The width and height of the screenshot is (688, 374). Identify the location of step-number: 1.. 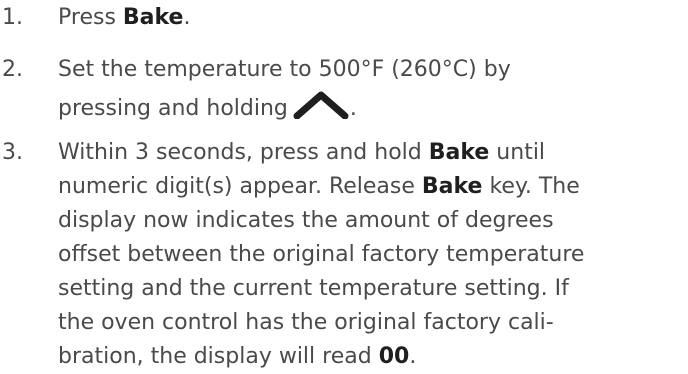
(12, 17).